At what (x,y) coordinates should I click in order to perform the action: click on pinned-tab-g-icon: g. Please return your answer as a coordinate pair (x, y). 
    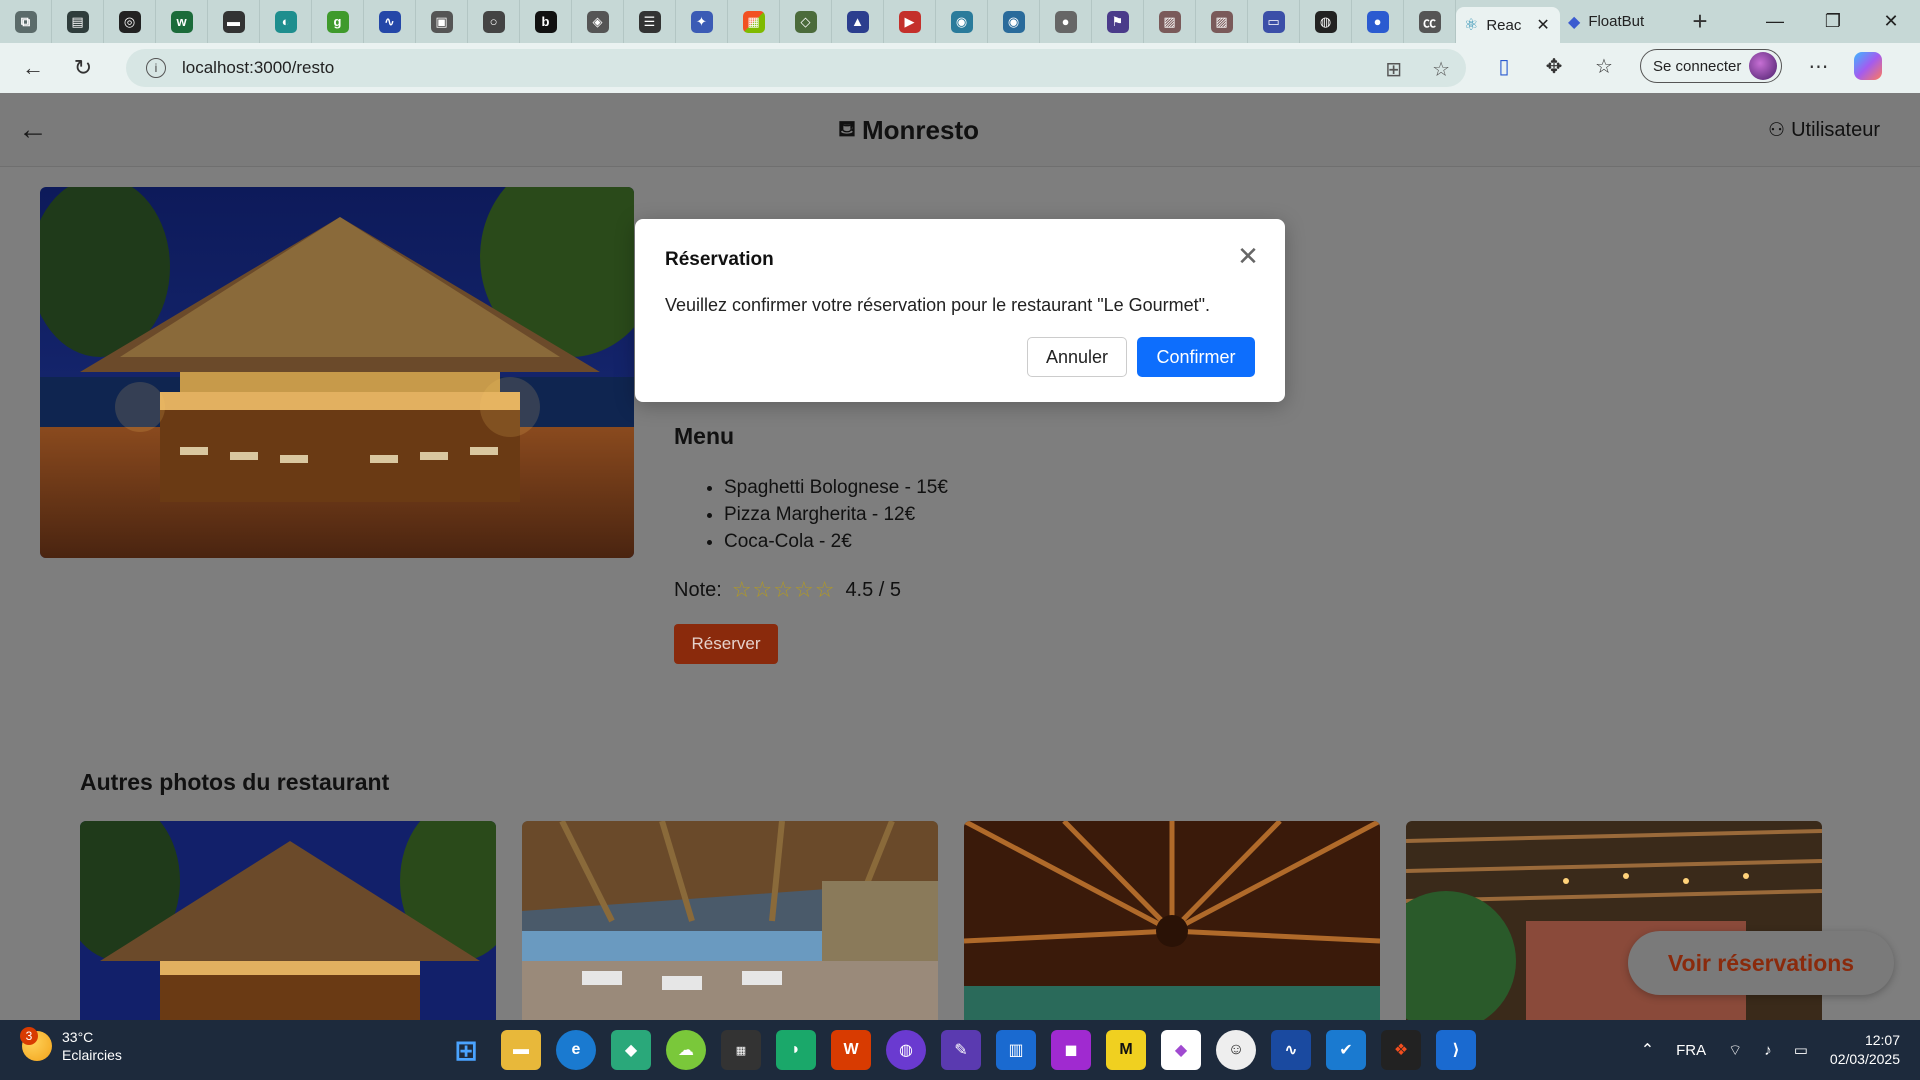
    Looking at the image, I should click on (338, 21).